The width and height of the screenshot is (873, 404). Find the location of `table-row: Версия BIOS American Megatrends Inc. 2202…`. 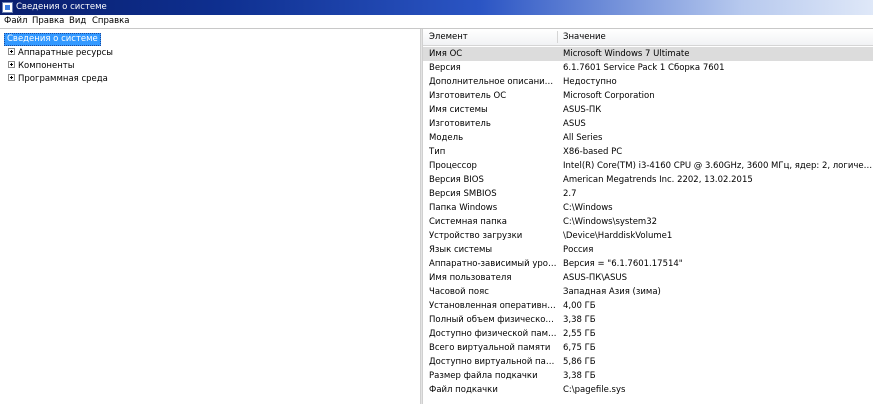

table-row: Версия BIOS American Megatrends Inc. 2202… is located at coordinates (648, 180).